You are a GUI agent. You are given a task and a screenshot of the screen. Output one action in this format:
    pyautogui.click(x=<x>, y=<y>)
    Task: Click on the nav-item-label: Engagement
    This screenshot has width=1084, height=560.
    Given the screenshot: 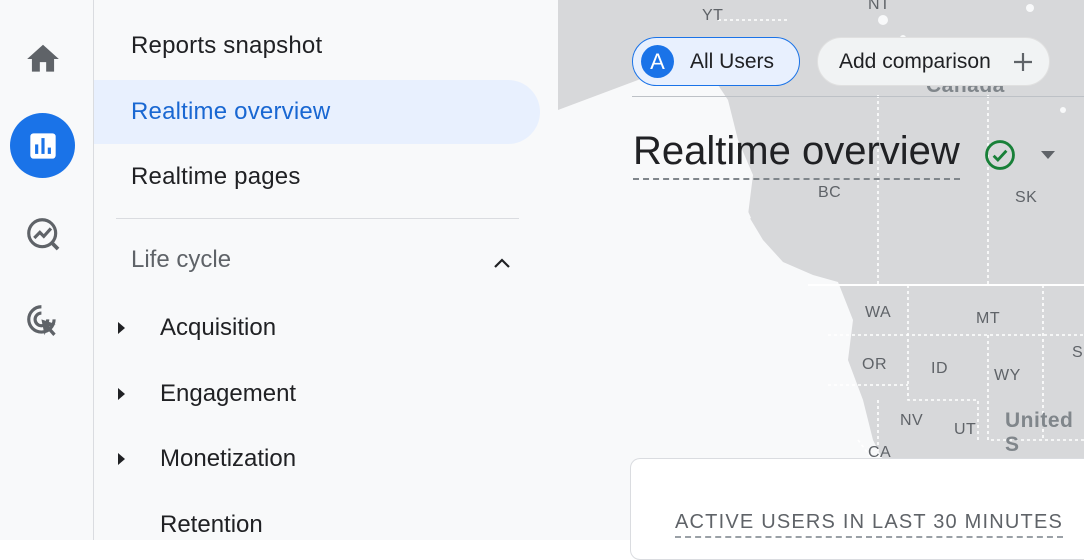 What is the action you would take?
    pyautogui.click(x=228, y=393)
    